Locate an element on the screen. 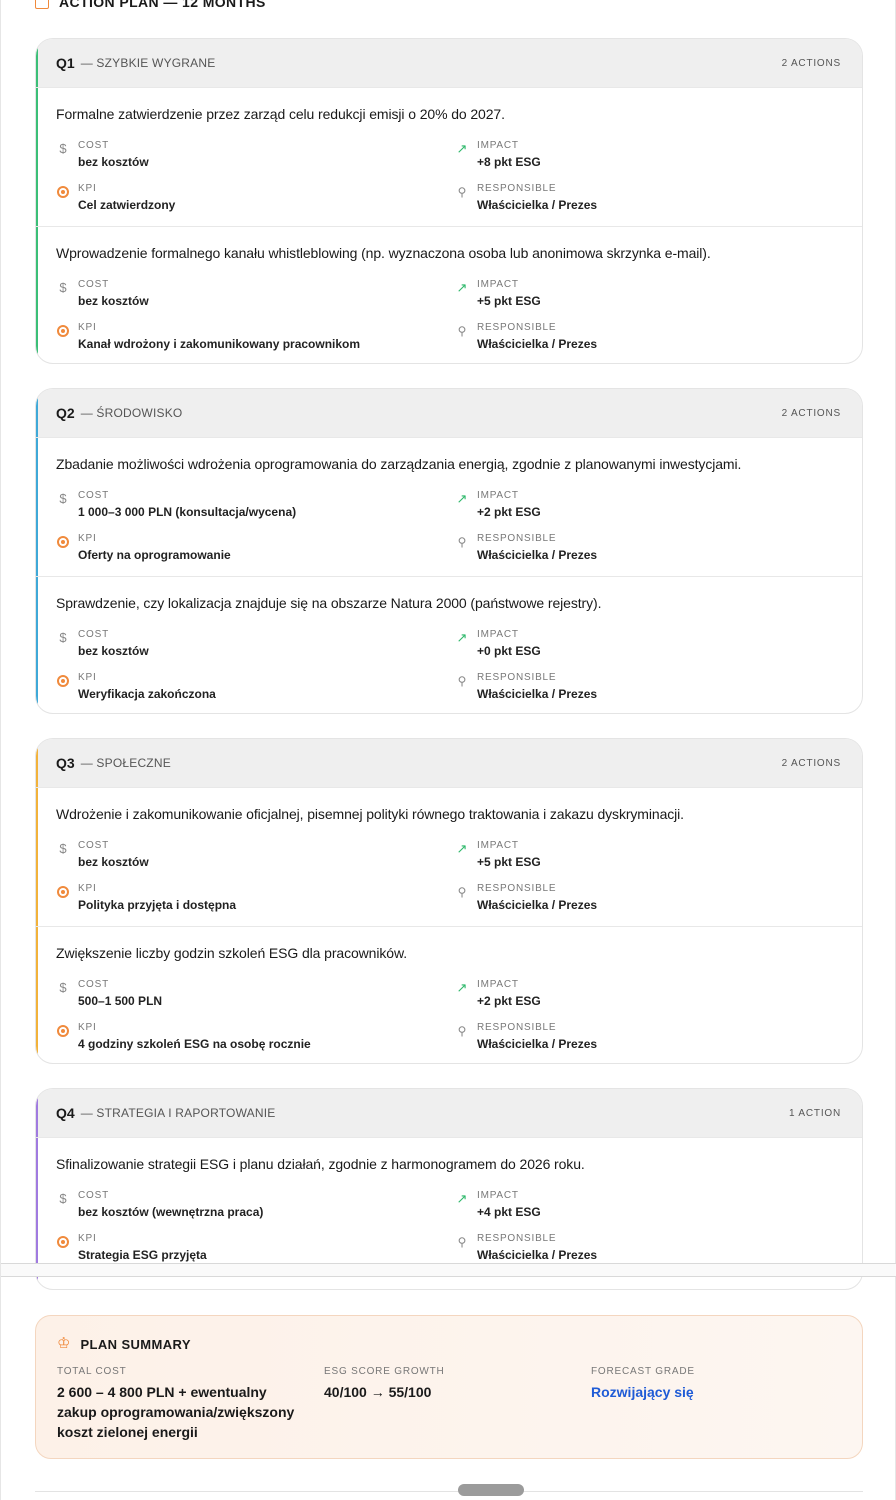  impact-value: +2 pkt ESG is located at coordinates (509, 512).